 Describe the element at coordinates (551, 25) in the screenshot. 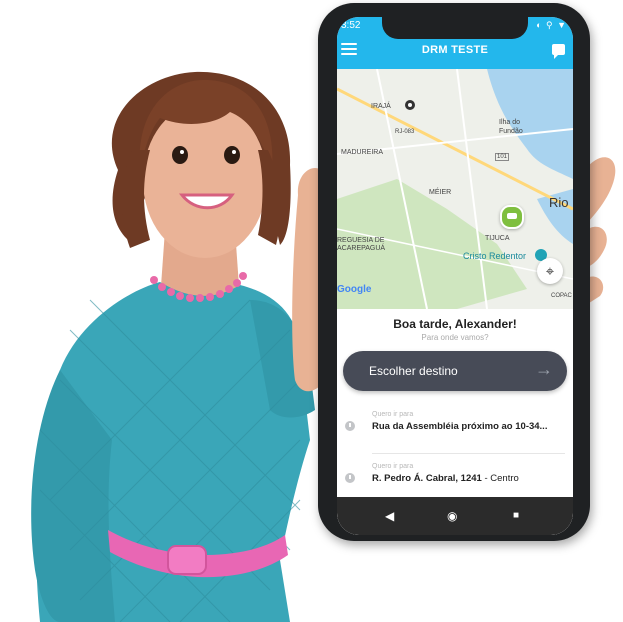

I see `status-icons: ◐ ⚲ ▼` at that location.